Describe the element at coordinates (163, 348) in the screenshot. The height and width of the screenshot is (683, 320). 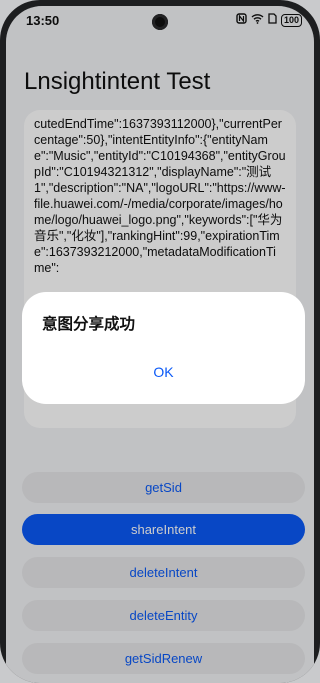
I see `success-dialog: 意图分享成功 OK` at that location.